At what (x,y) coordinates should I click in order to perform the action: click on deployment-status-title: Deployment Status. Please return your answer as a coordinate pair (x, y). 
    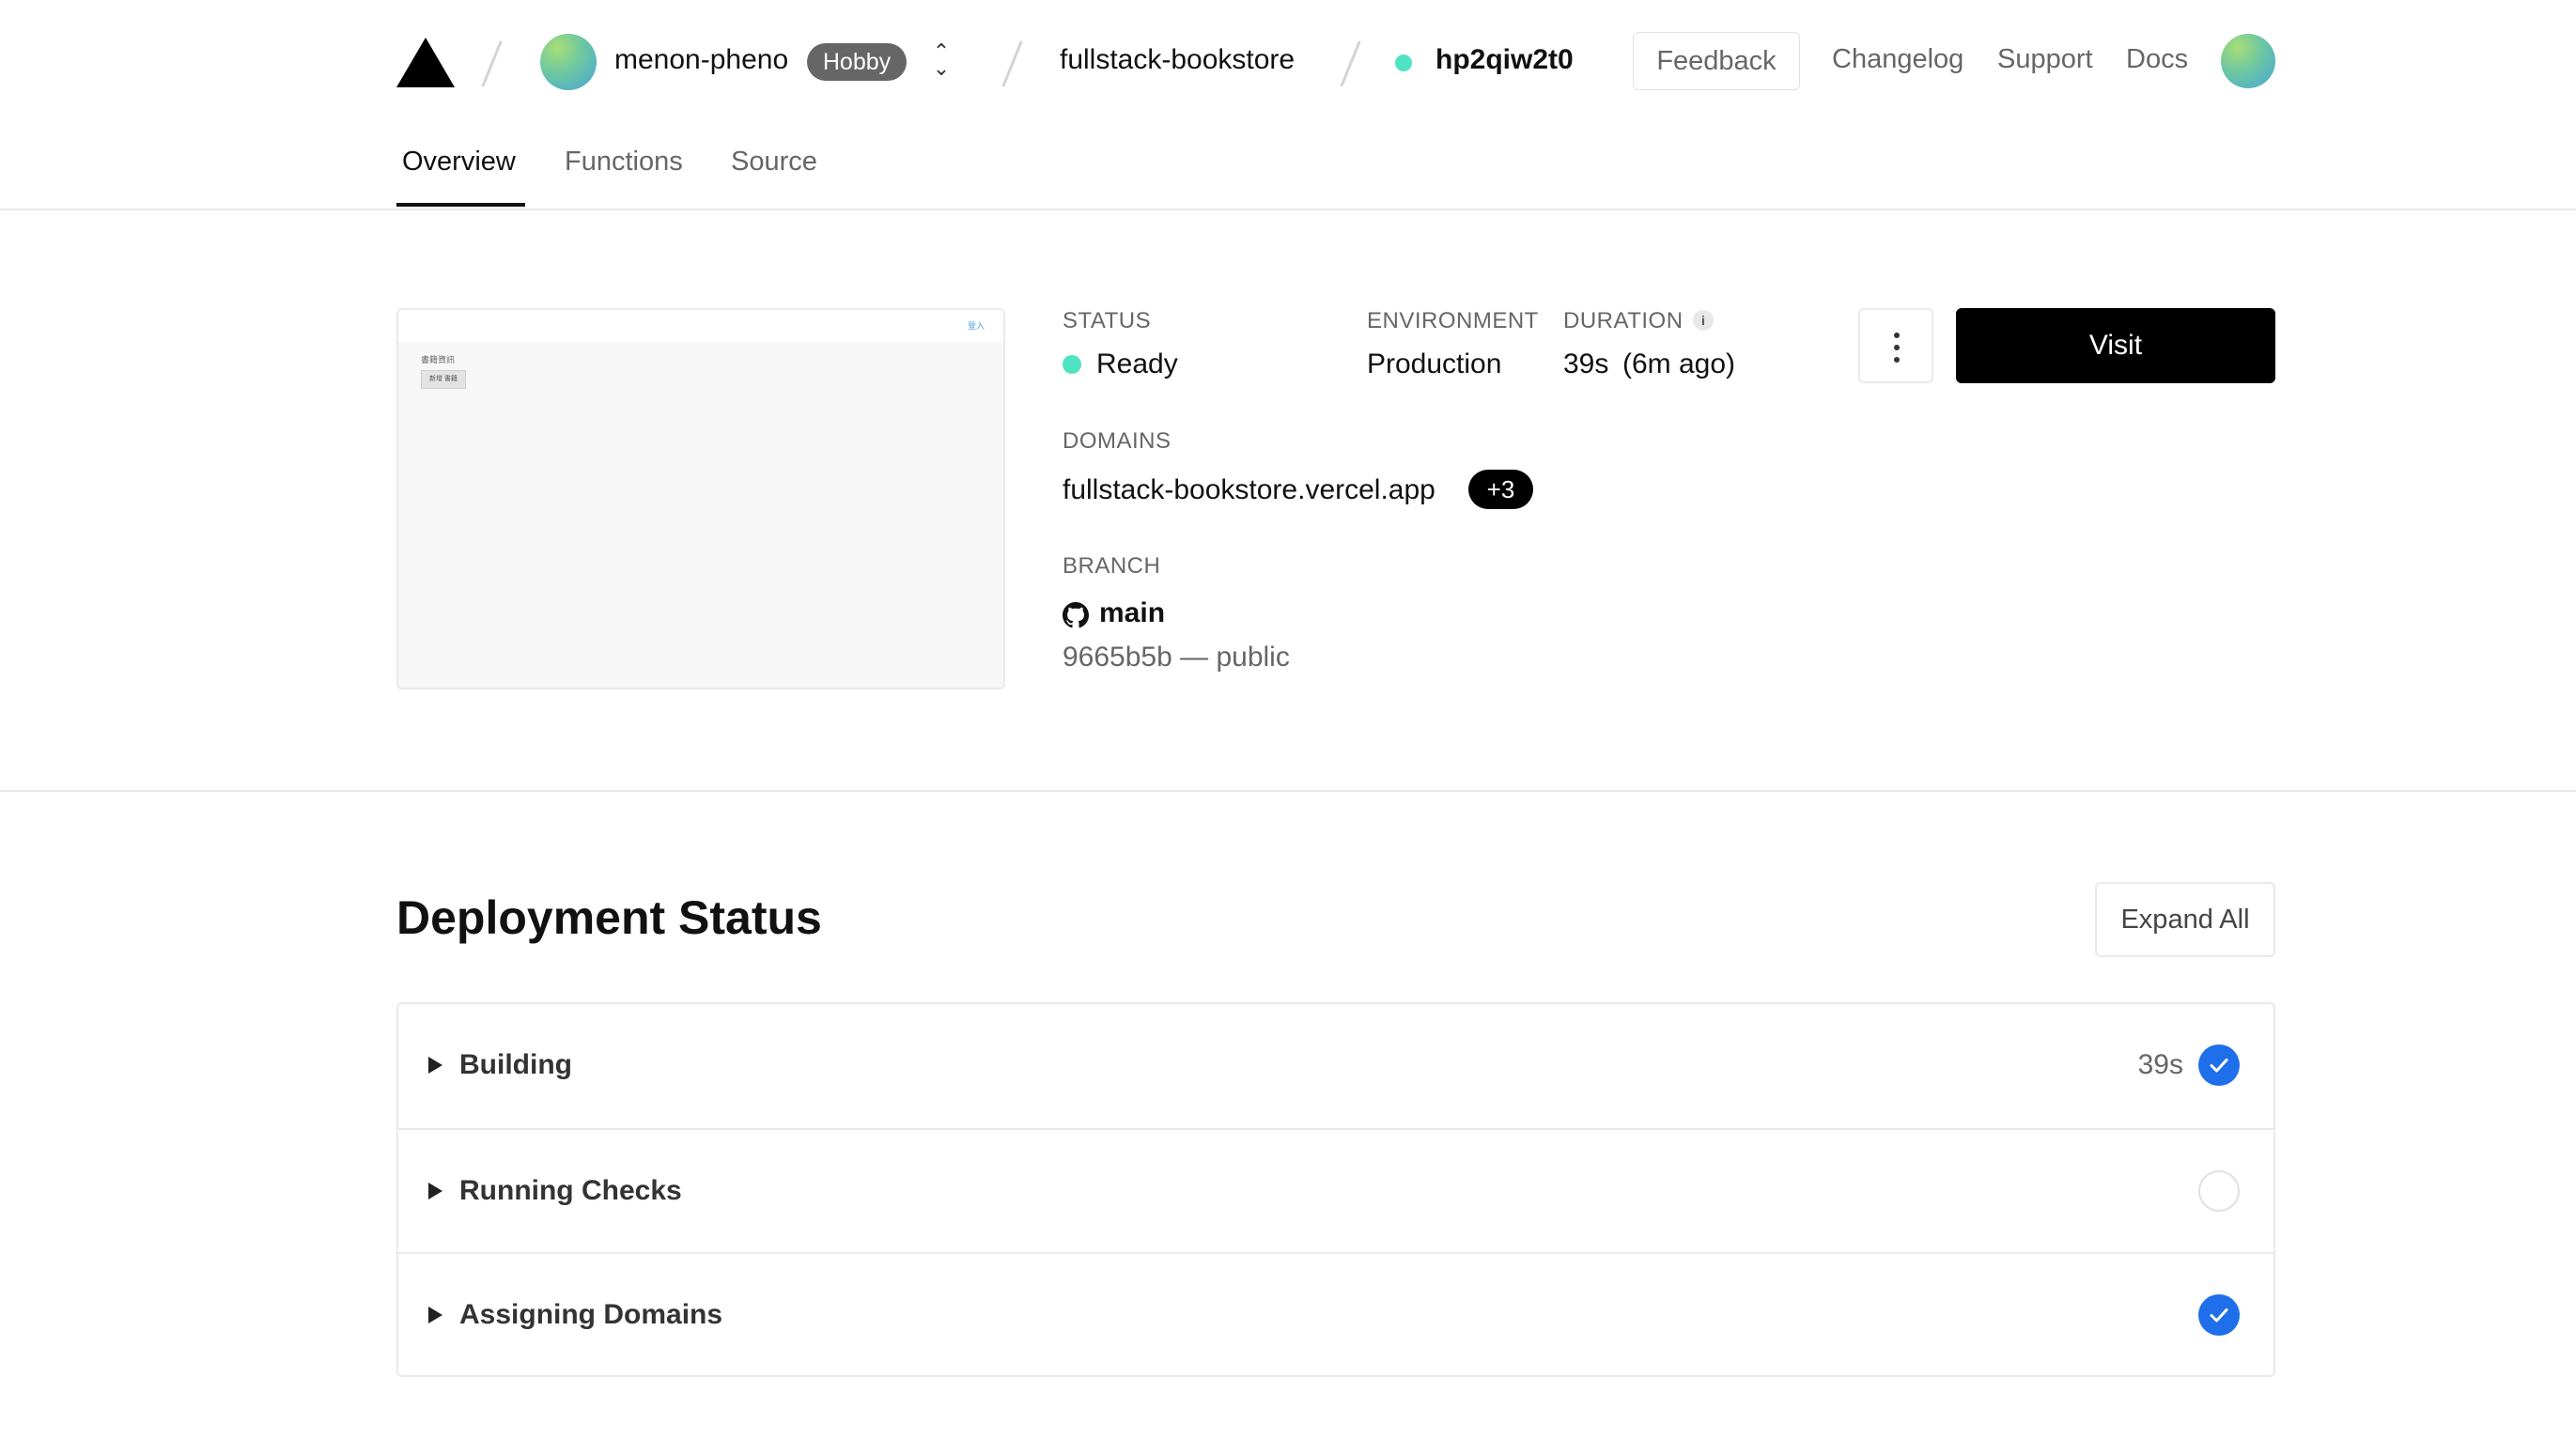
    Looking at the image, I should click on (609, 917).